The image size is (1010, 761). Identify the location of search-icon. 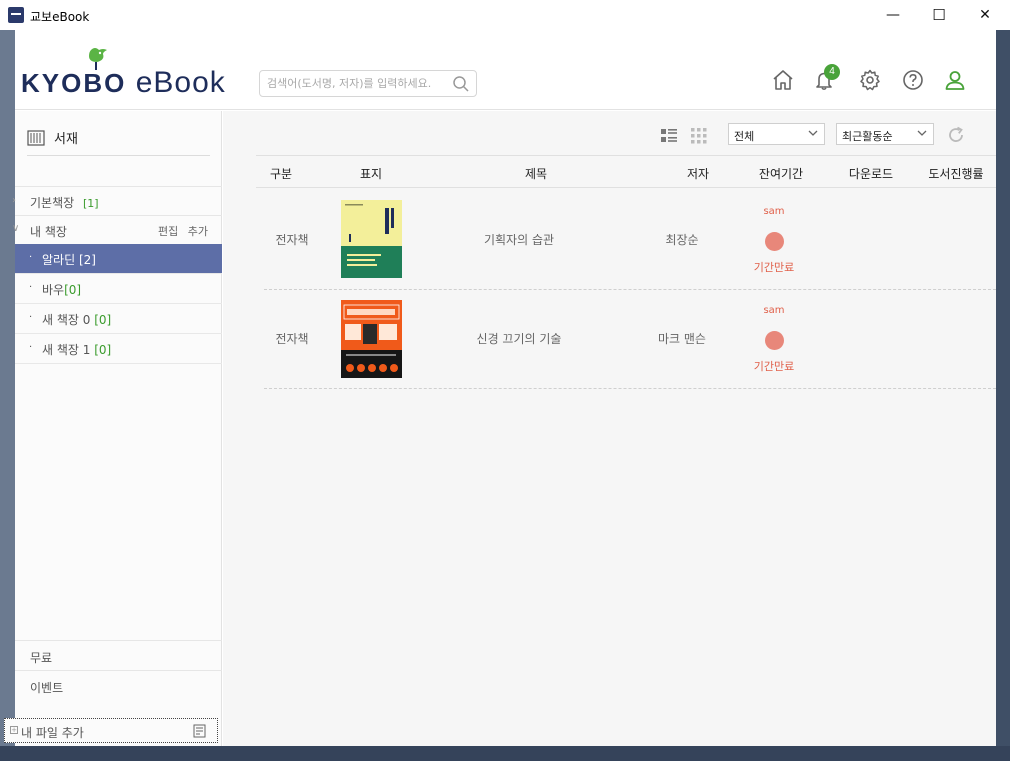
(461, 84).